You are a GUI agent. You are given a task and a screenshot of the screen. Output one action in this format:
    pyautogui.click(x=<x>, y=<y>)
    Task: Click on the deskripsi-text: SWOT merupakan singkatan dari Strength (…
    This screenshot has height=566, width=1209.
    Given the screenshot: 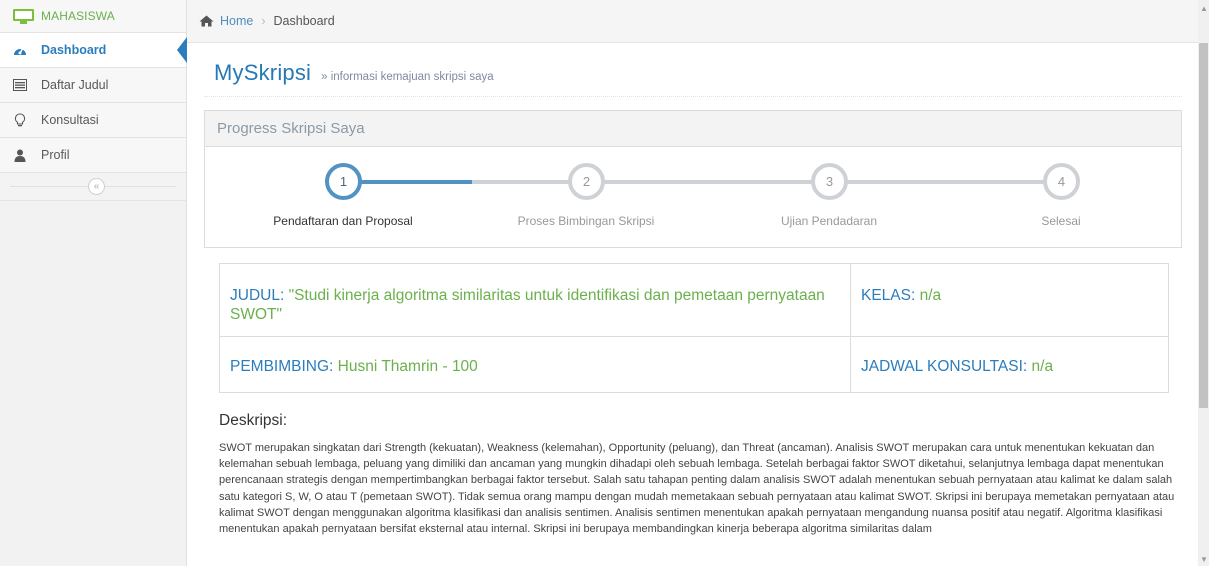 What is the action you would take?
    pyautogui.click(x=697, y=489)
    